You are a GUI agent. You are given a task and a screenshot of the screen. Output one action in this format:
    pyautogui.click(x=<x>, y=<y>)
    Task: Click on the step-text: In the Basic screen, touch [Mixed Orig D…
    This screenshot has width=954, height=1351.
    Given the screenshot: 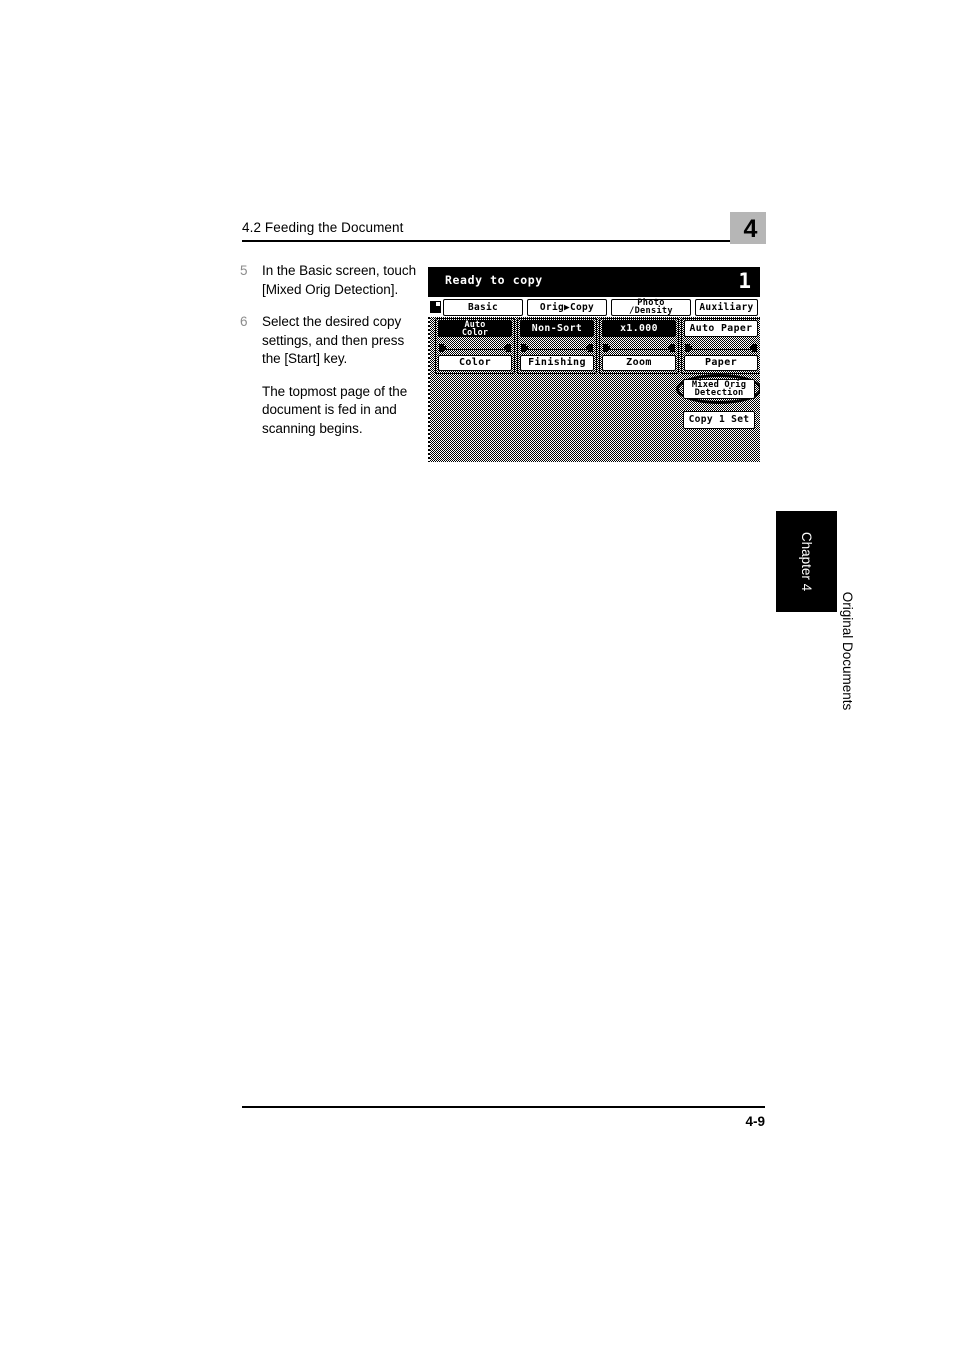 What is the action you would take?
    pyautogui.click(x=339, y=280)
    